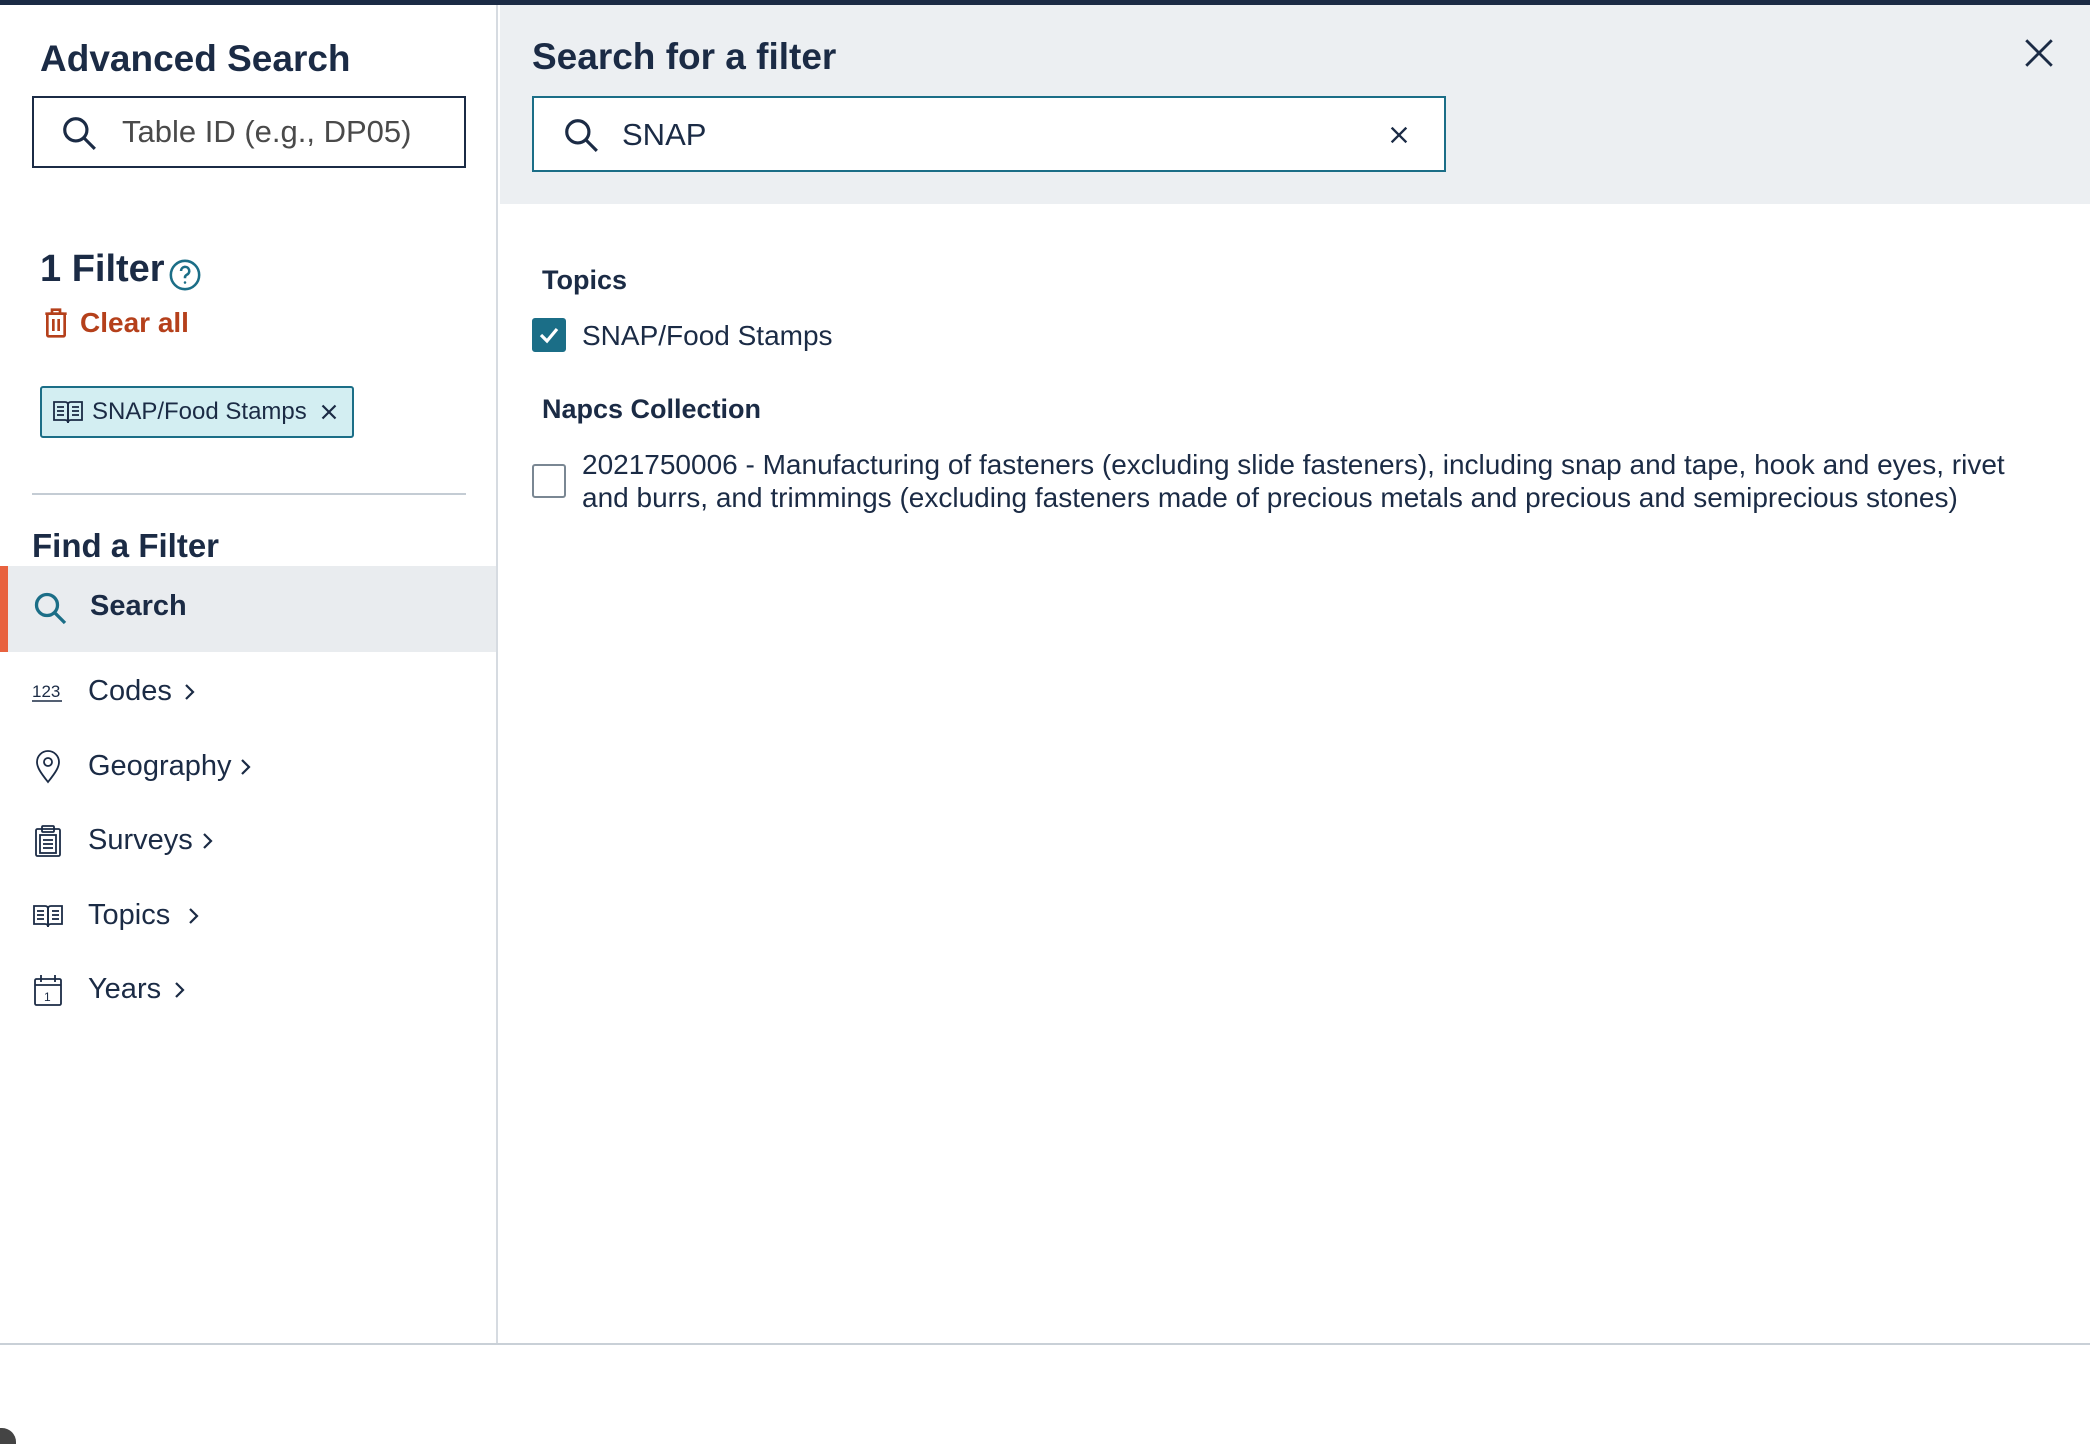 This screenshot has height=1444, width=2090. I want to click on footer-divider, so click(1045, 1344).